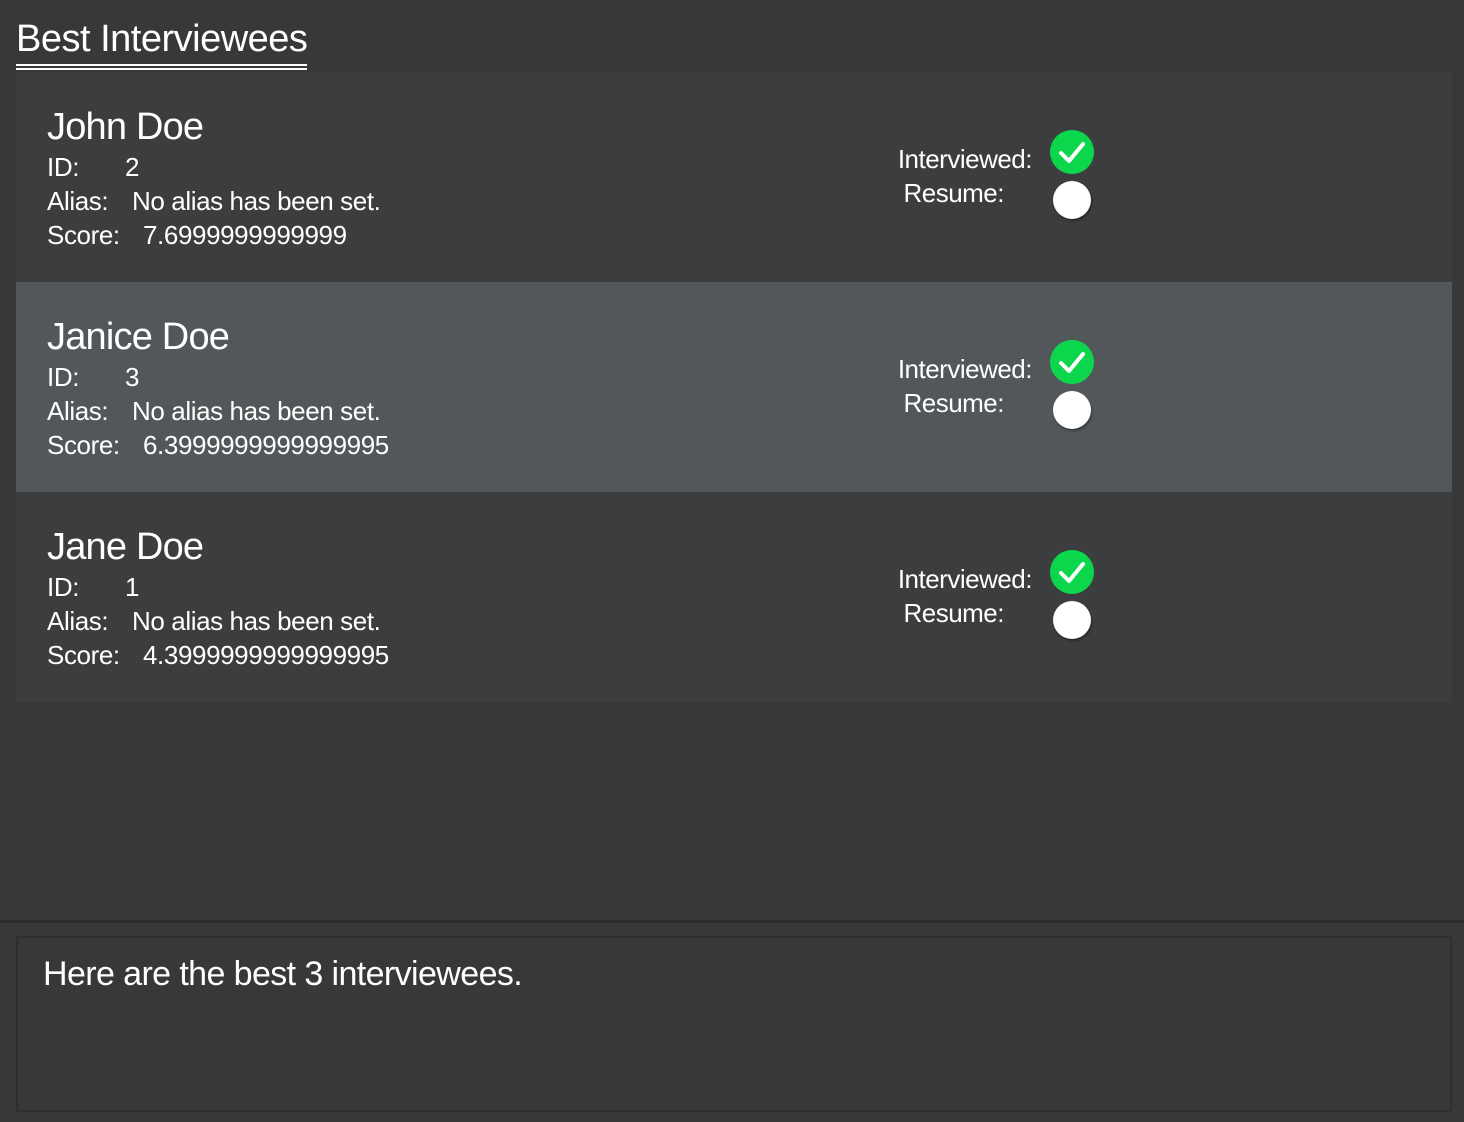 This screenshot has height=1122, width=1464. I want to click on score-row: Score: 7.6999999999999, so click(197, 235).